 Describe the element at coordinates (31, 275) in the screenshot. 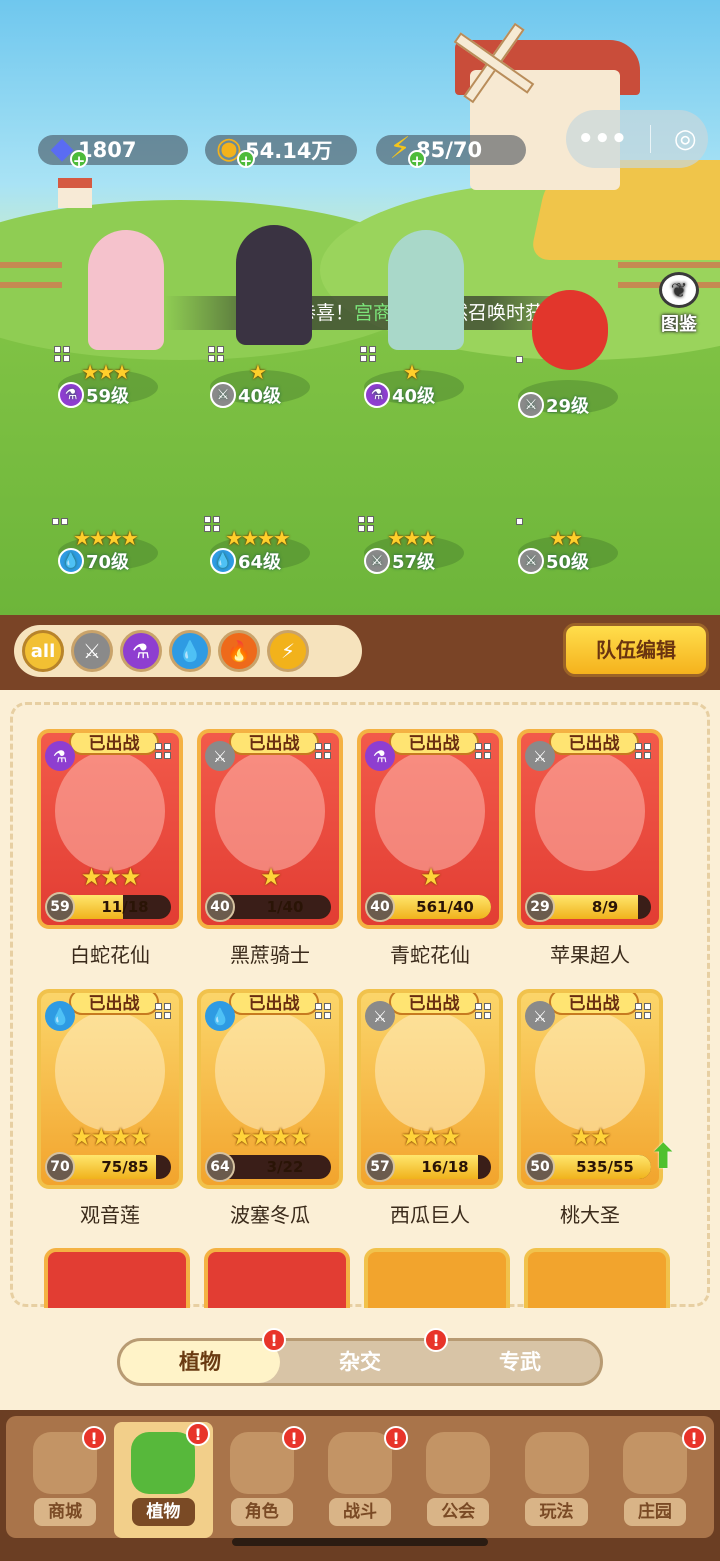

I see `fence` at that location.